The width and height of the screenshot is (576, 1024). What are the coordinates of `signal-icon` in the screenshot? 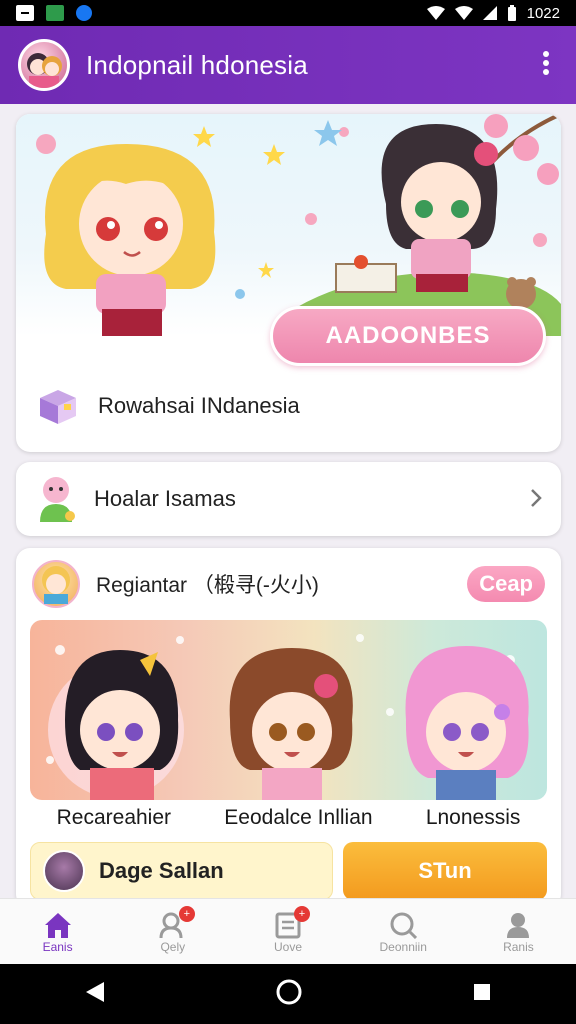 It's located at (435, 13).